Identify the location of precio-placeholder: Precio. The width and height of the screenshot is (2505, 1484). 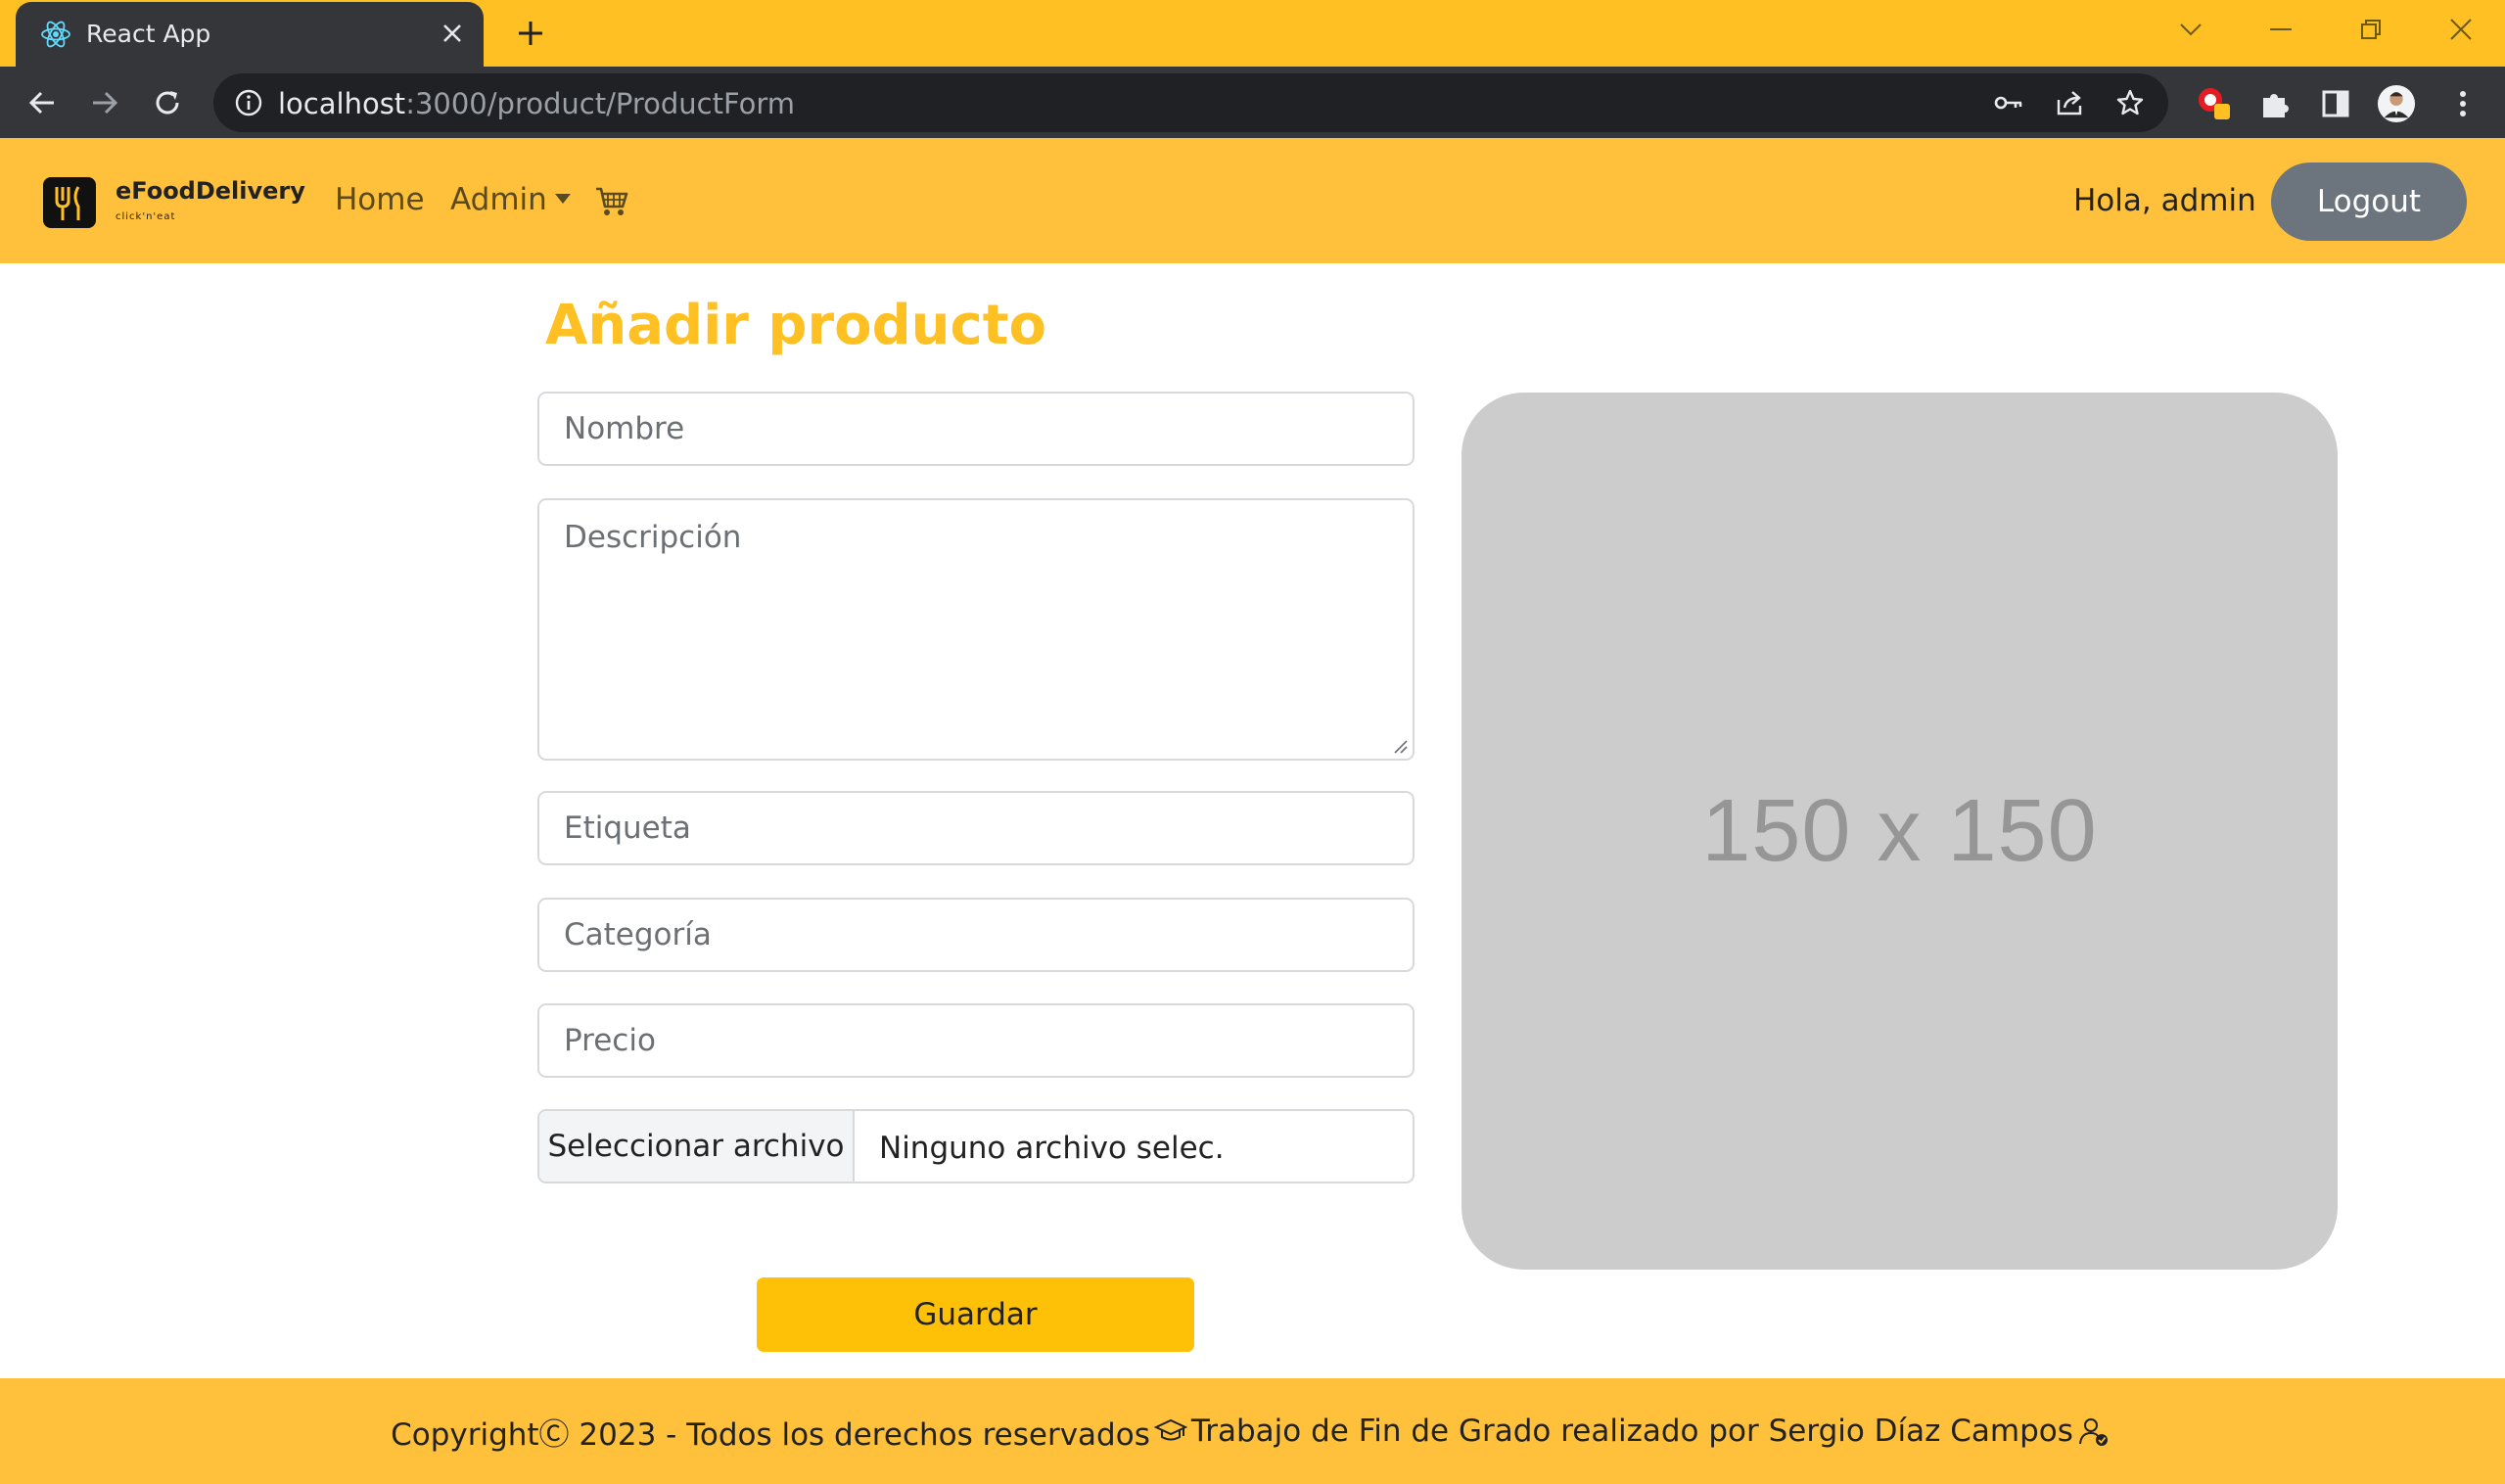
(610, 1040).